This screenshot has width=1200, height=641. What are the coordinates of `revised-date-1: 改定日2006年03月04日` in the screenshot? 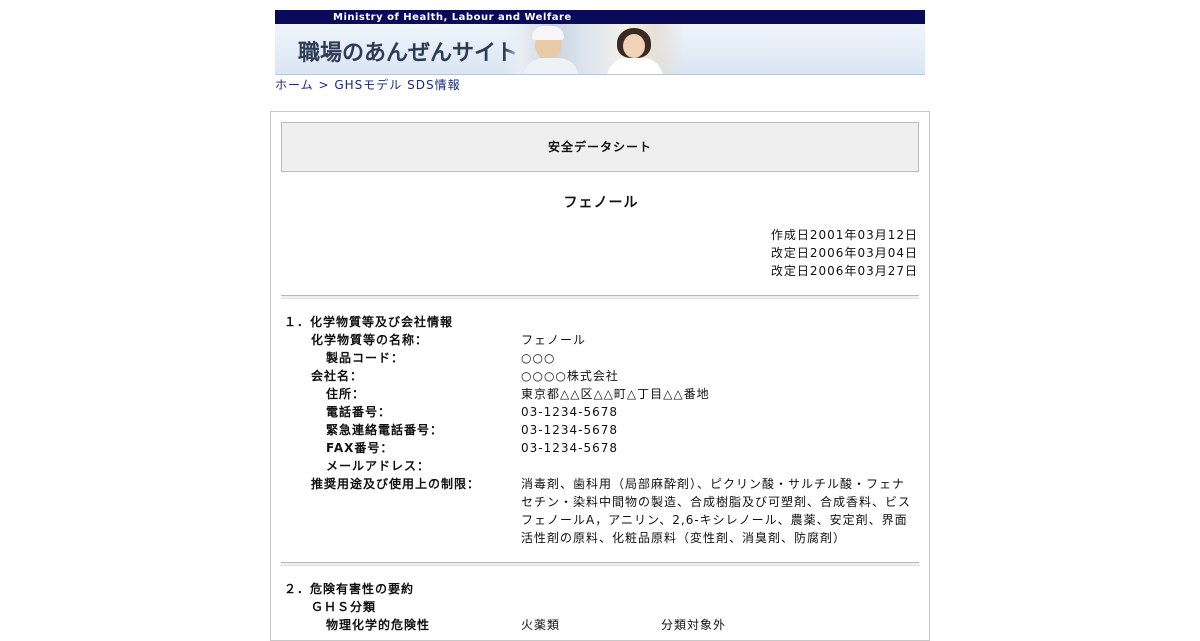 It's located at (844, 253).